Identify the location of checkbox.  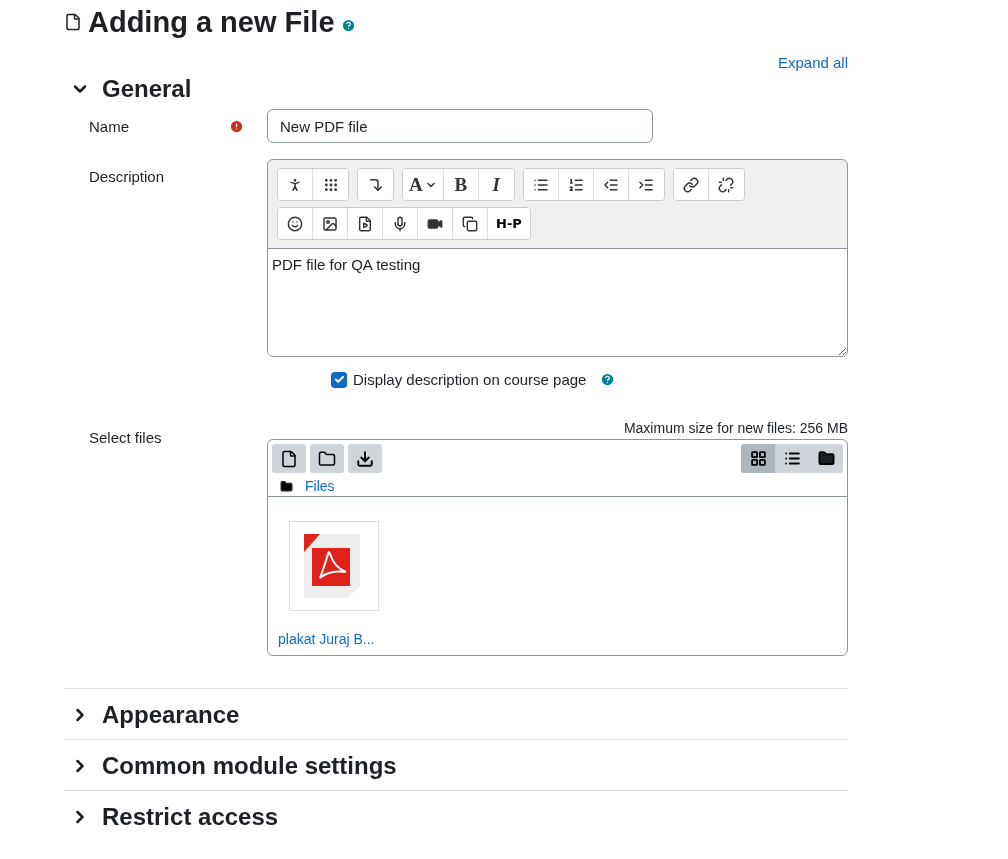
(339, 379).